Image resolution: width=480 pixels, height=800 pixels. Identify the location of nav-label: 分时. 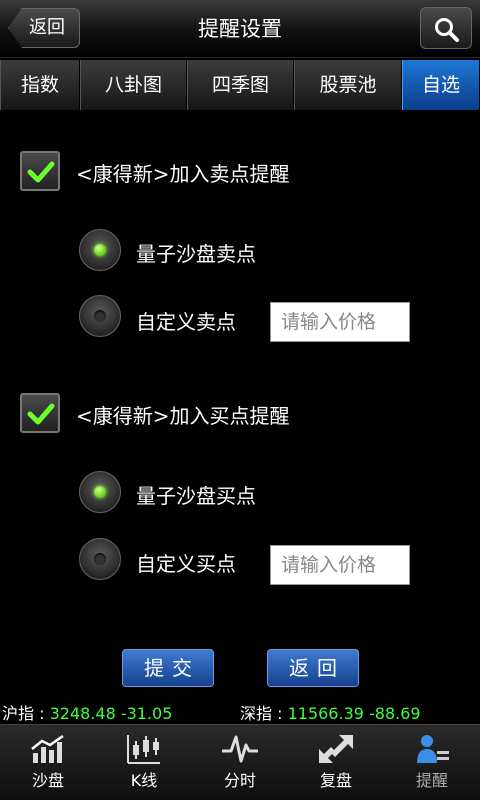
(239, 780).